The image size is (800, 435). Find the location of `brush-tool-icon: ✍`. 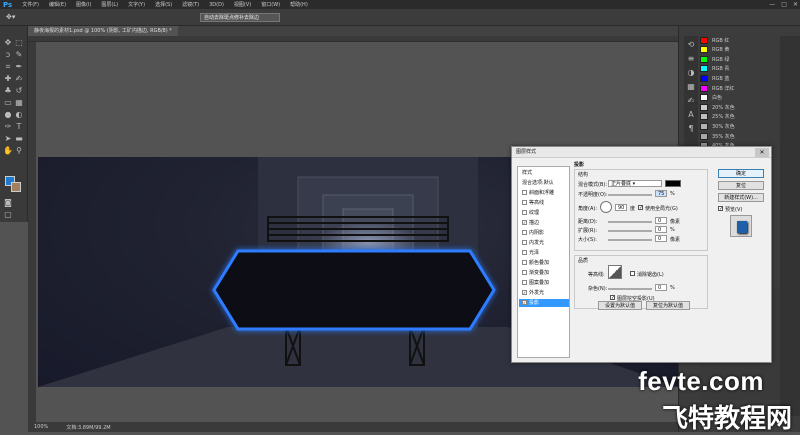

brush-tool-icon: ✍ is located at coordinates (19, 79).